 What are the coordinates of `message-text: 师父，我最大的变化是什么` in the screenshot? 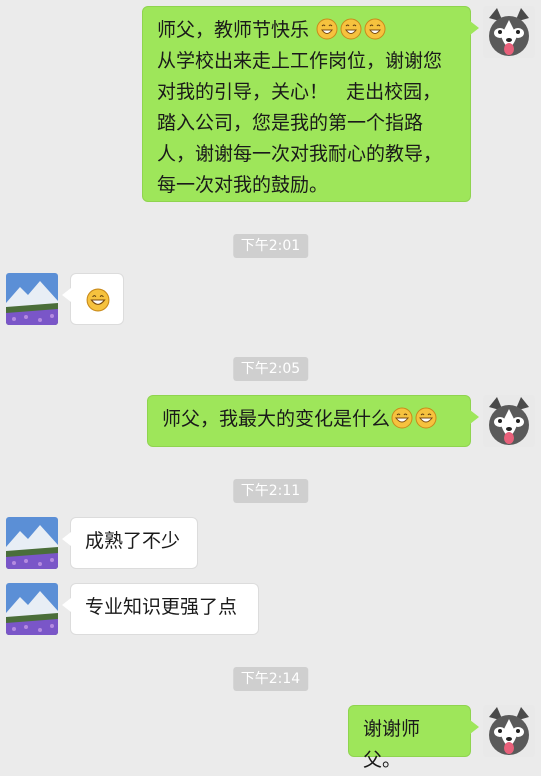 It's located at (276, 419).